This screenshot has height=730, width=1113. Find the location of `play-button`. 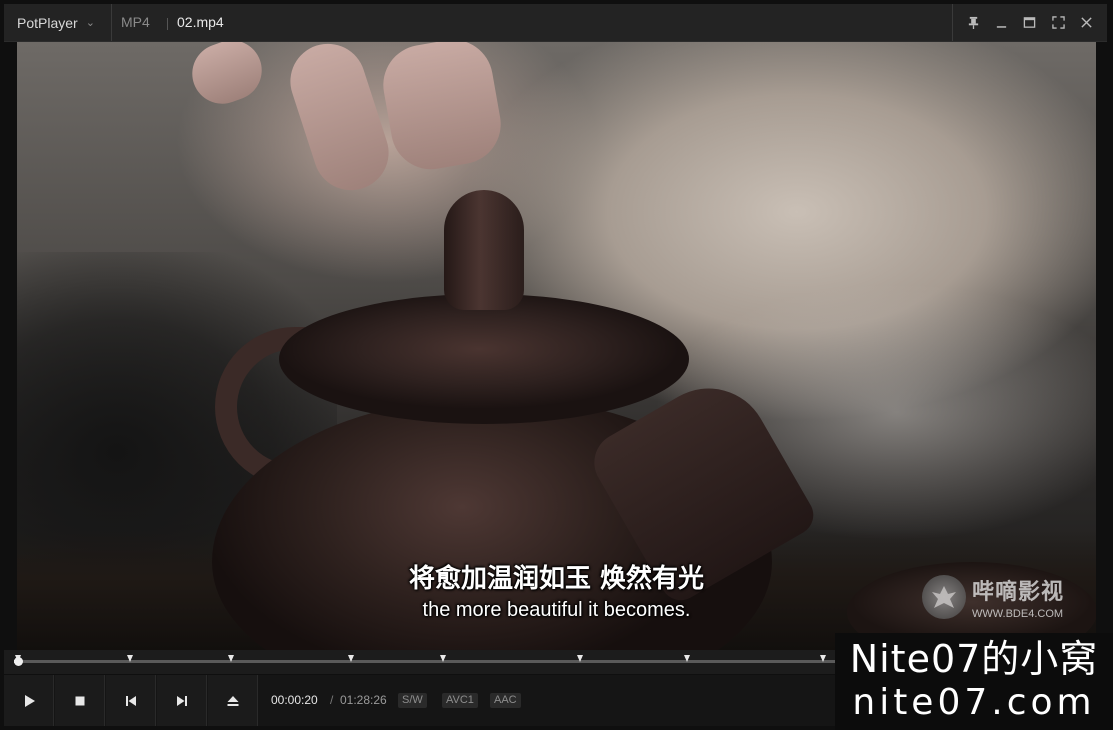

play-button is located at coordinates (29, 700).